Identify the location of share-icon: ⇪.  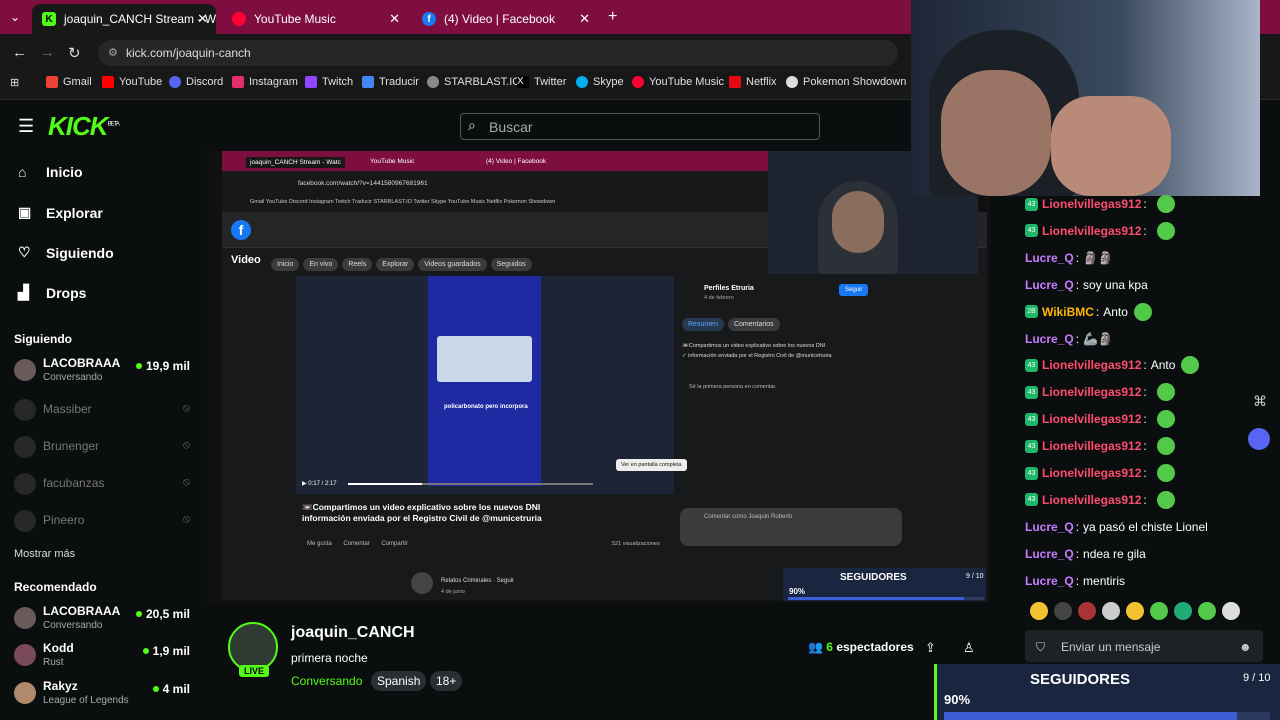
(930, 648).